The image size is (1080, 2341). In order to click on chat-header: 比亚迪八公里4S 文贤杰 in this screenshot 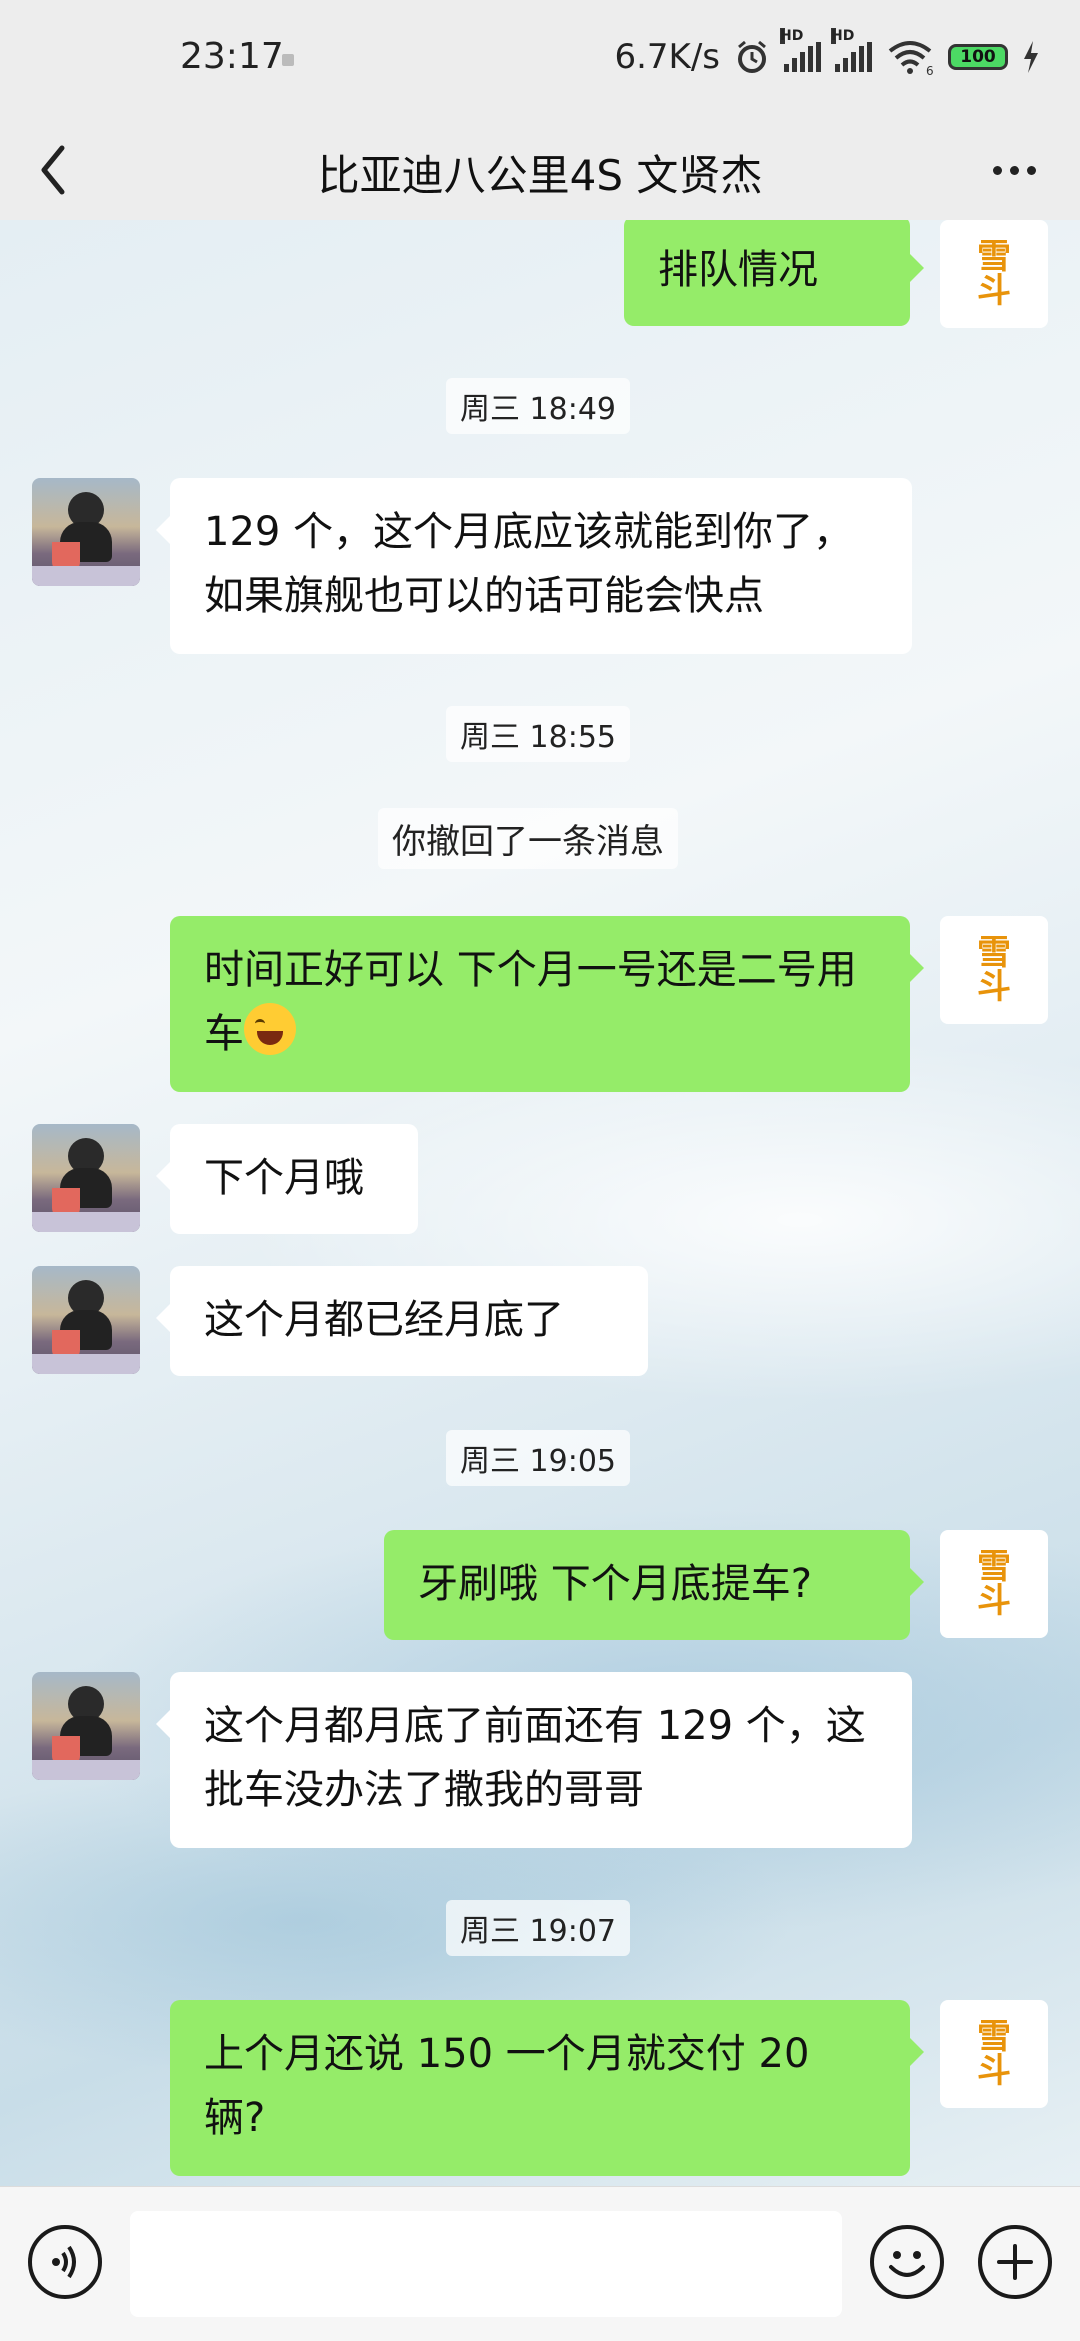, I will do `click(540, 170)`.